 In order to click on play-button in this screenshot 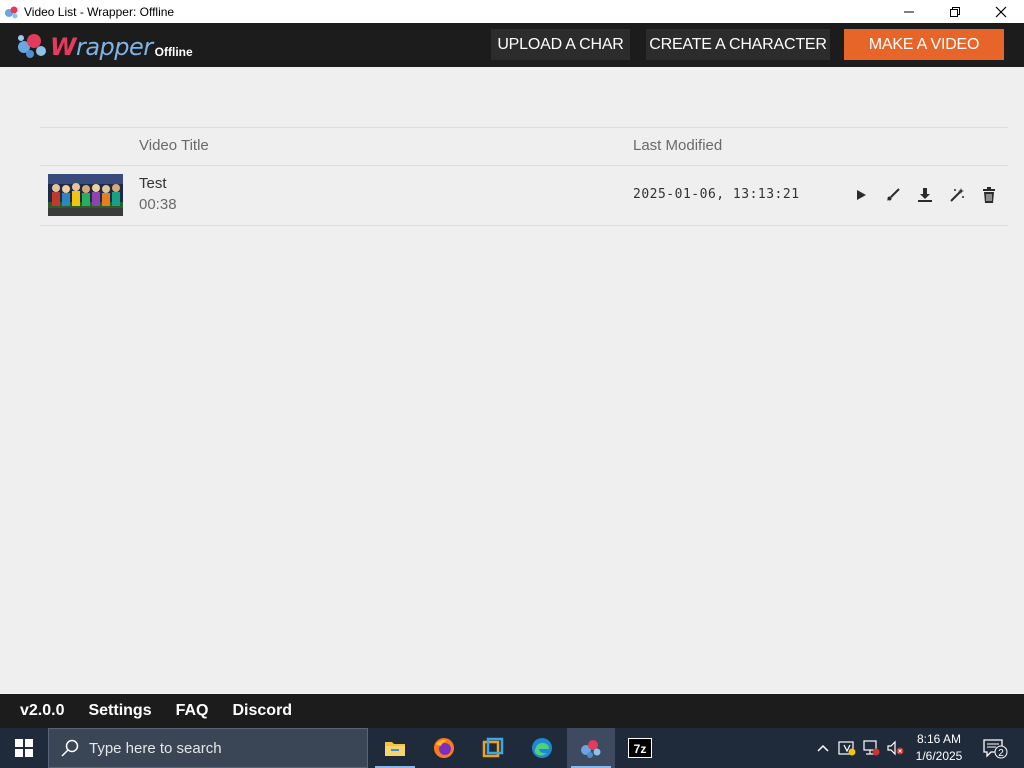, I will do `click(861, 195)`.